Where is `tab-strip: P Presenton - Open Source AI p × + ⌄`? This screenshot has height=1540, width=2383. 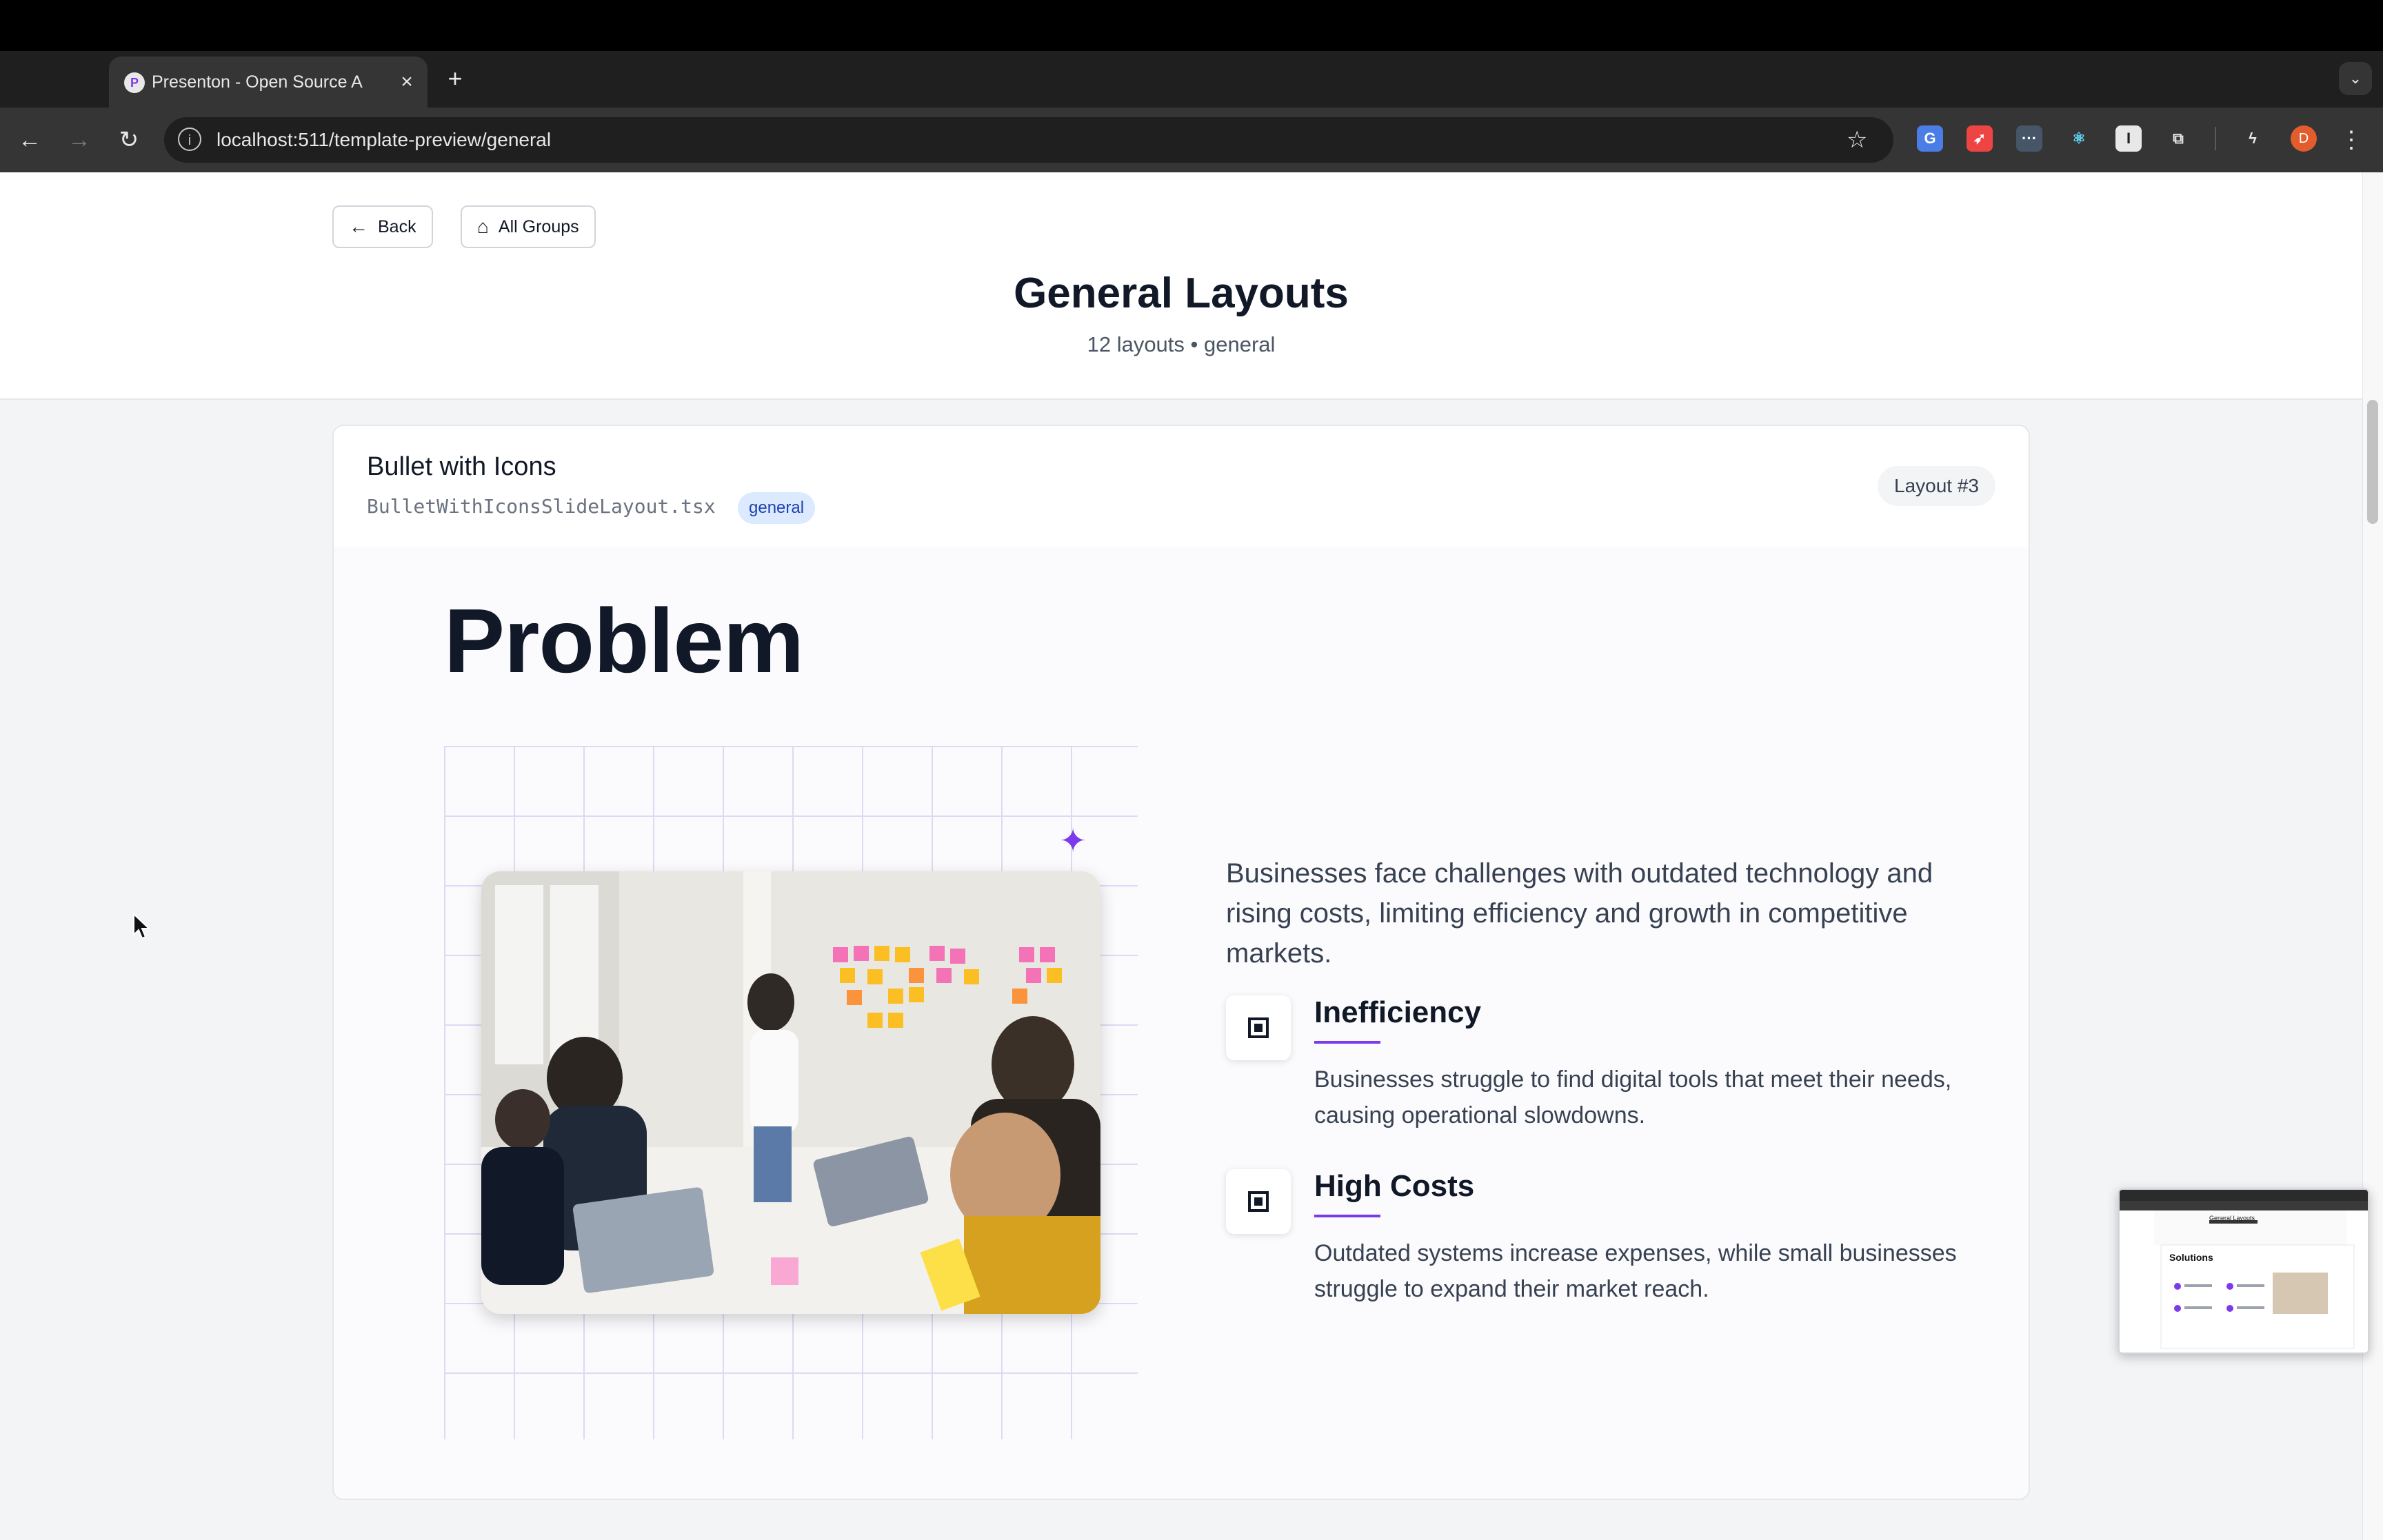
tab-strip: P Presenton - Open Source AI p × + ⌄ is located at coordinates (1191, 94).